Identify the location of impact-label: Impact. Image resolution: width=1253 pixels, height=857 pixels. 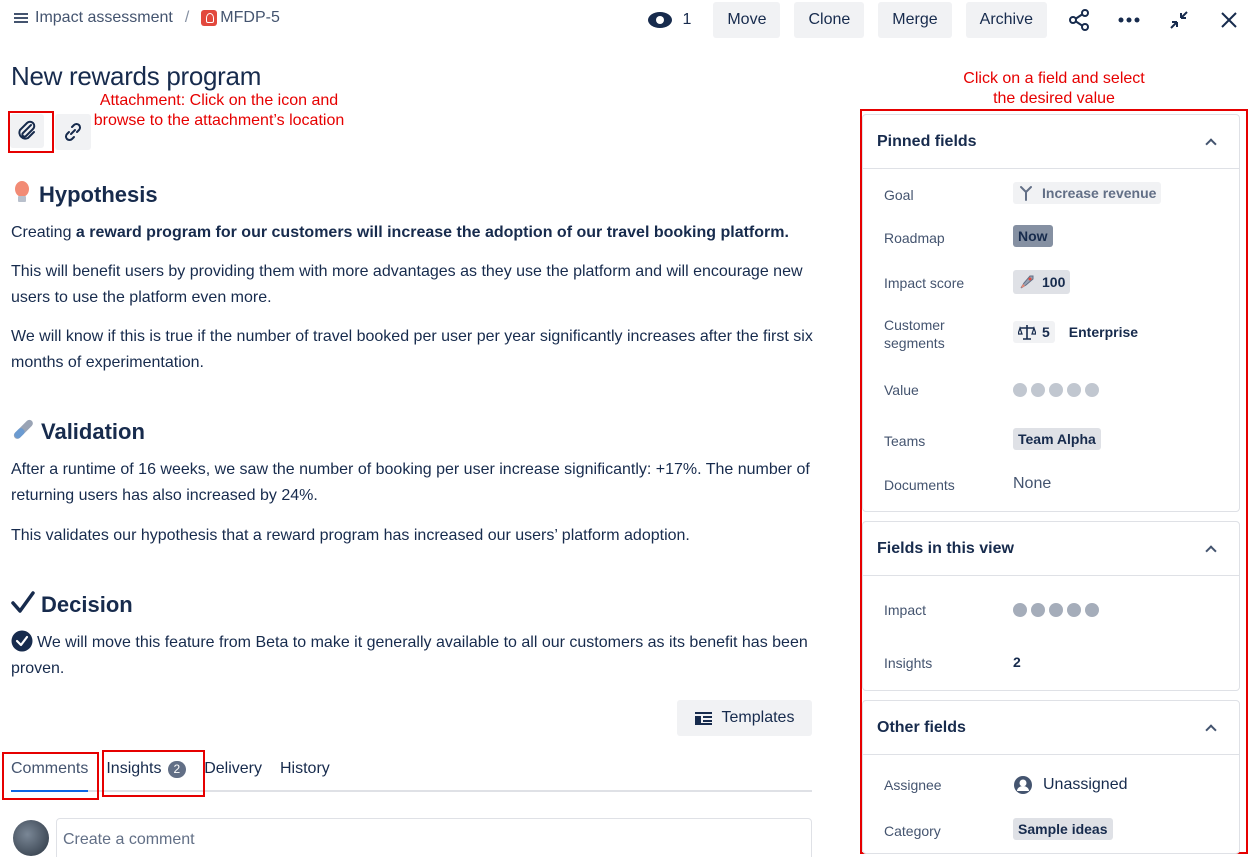
(905, 610).